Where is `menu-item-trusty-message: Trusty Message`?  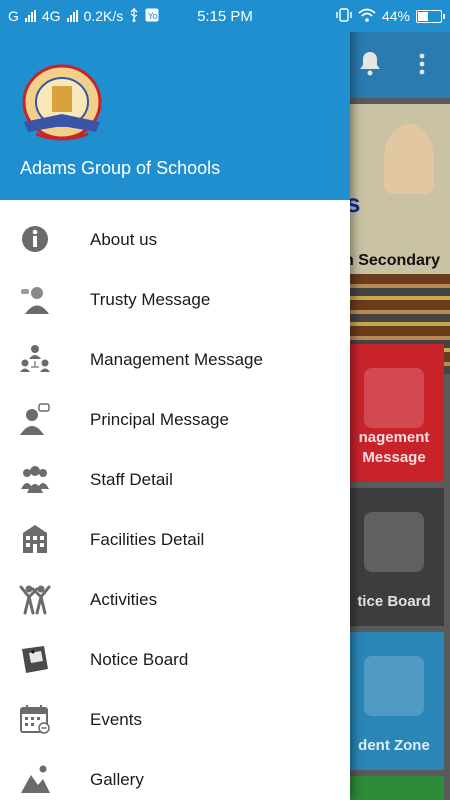
menu-item-trusty-message: Trusty Message is located at coordinates (175, 300).